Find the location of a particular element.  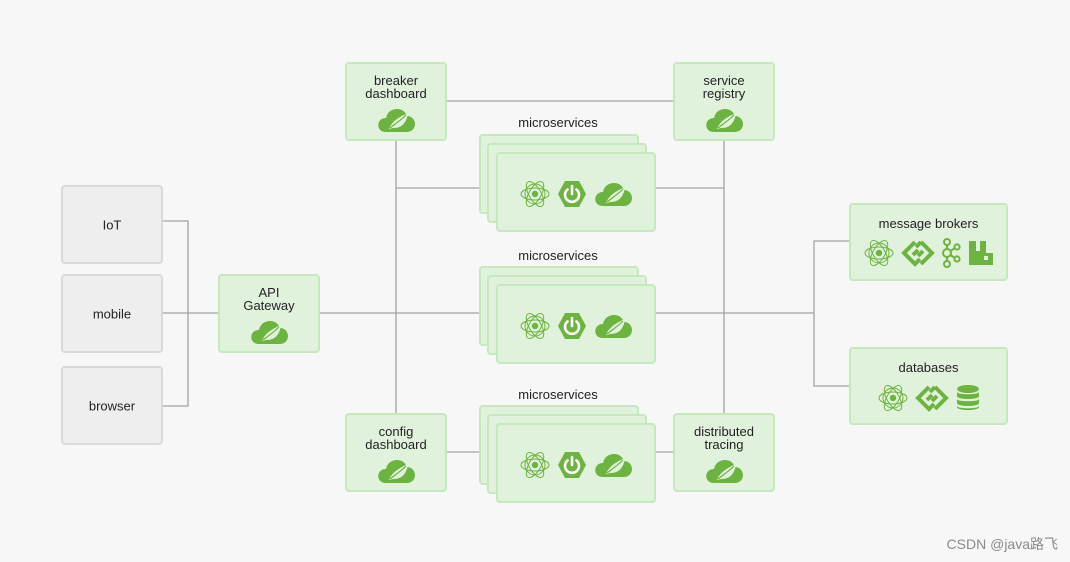

client-mobile: mobile is located at coordinates (112, 313).